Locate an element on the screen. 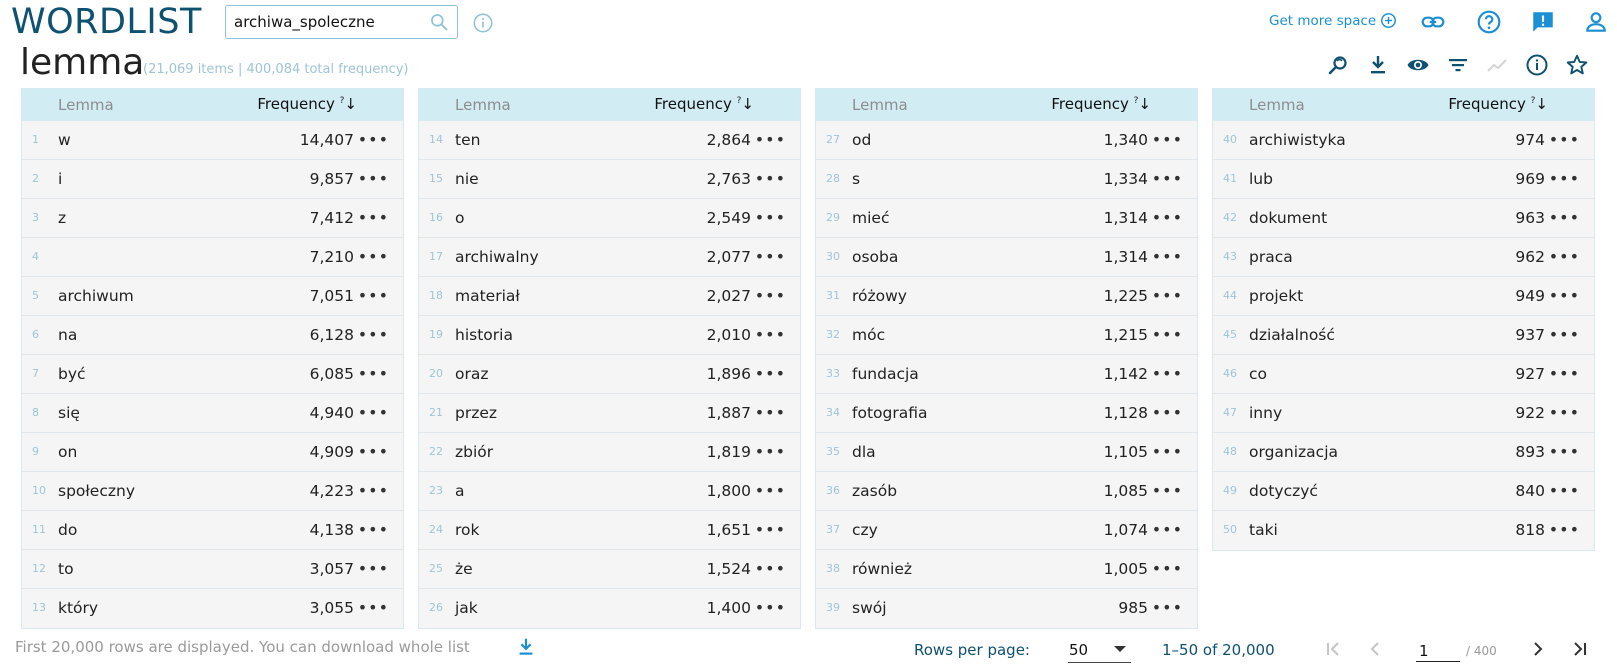  help-icon is located at coordinates (1489, 22).